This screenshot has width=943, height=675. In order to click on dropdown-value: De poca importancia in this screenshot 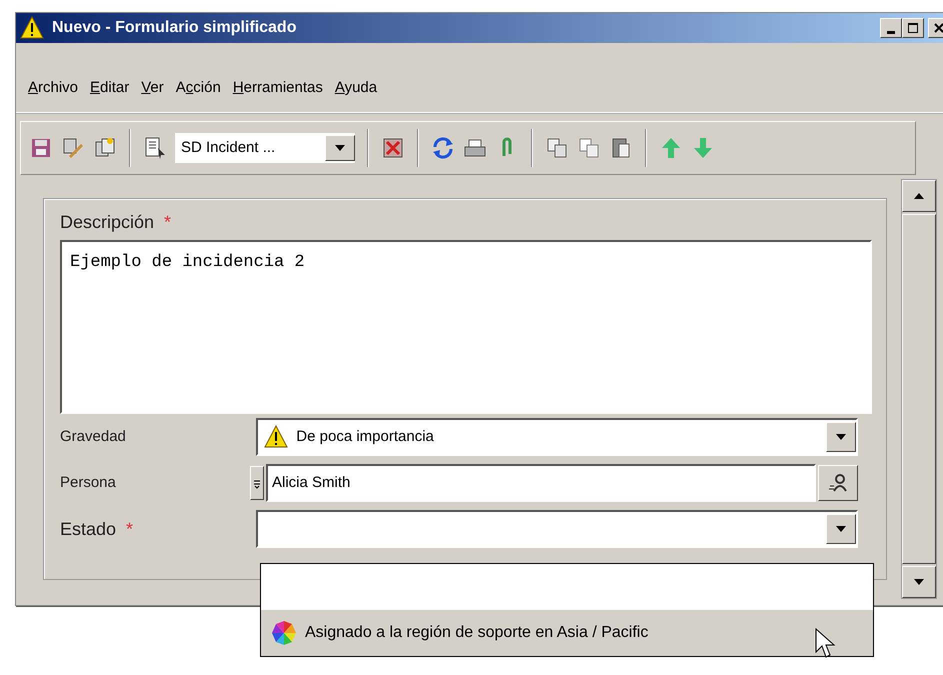, I will do `click(365, 436)`.